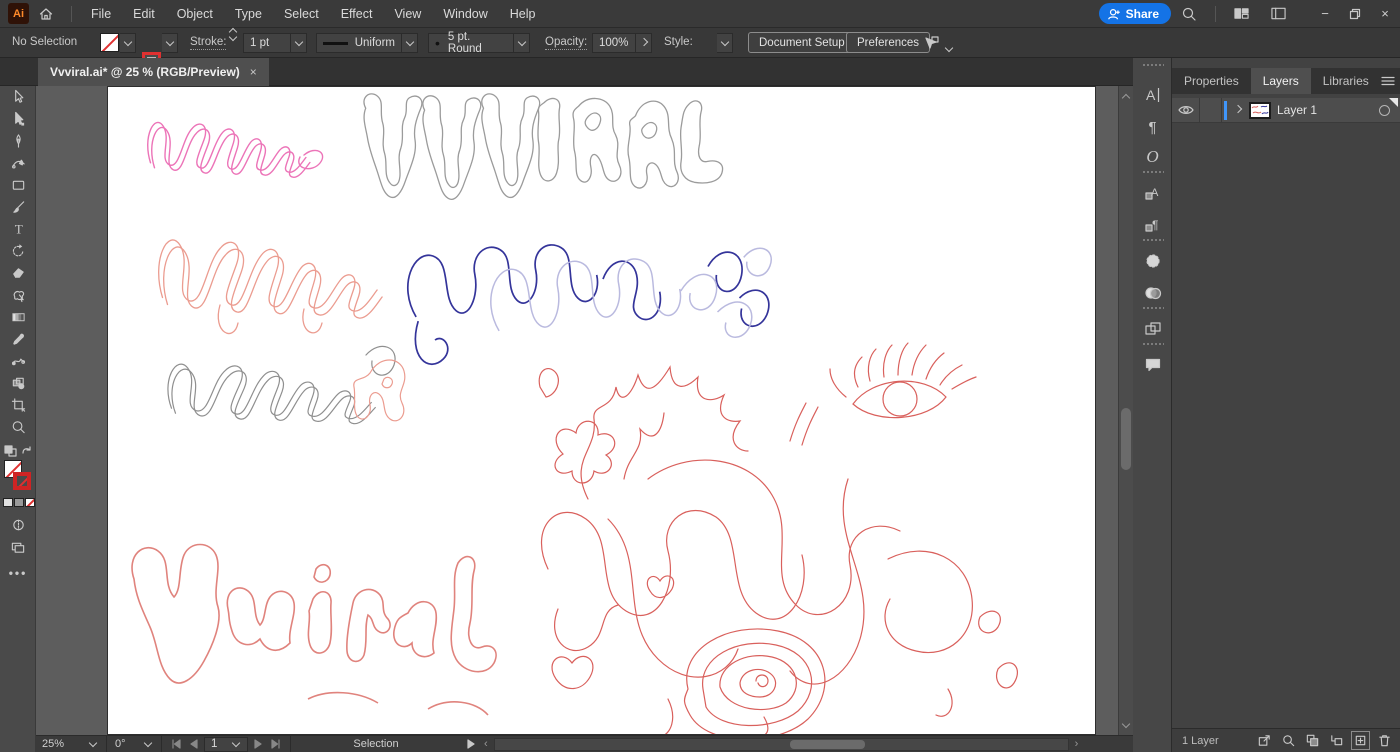 This screenshot has width=1400, height=752. I want to click on comments-panel-icon, so click(1152, 365).